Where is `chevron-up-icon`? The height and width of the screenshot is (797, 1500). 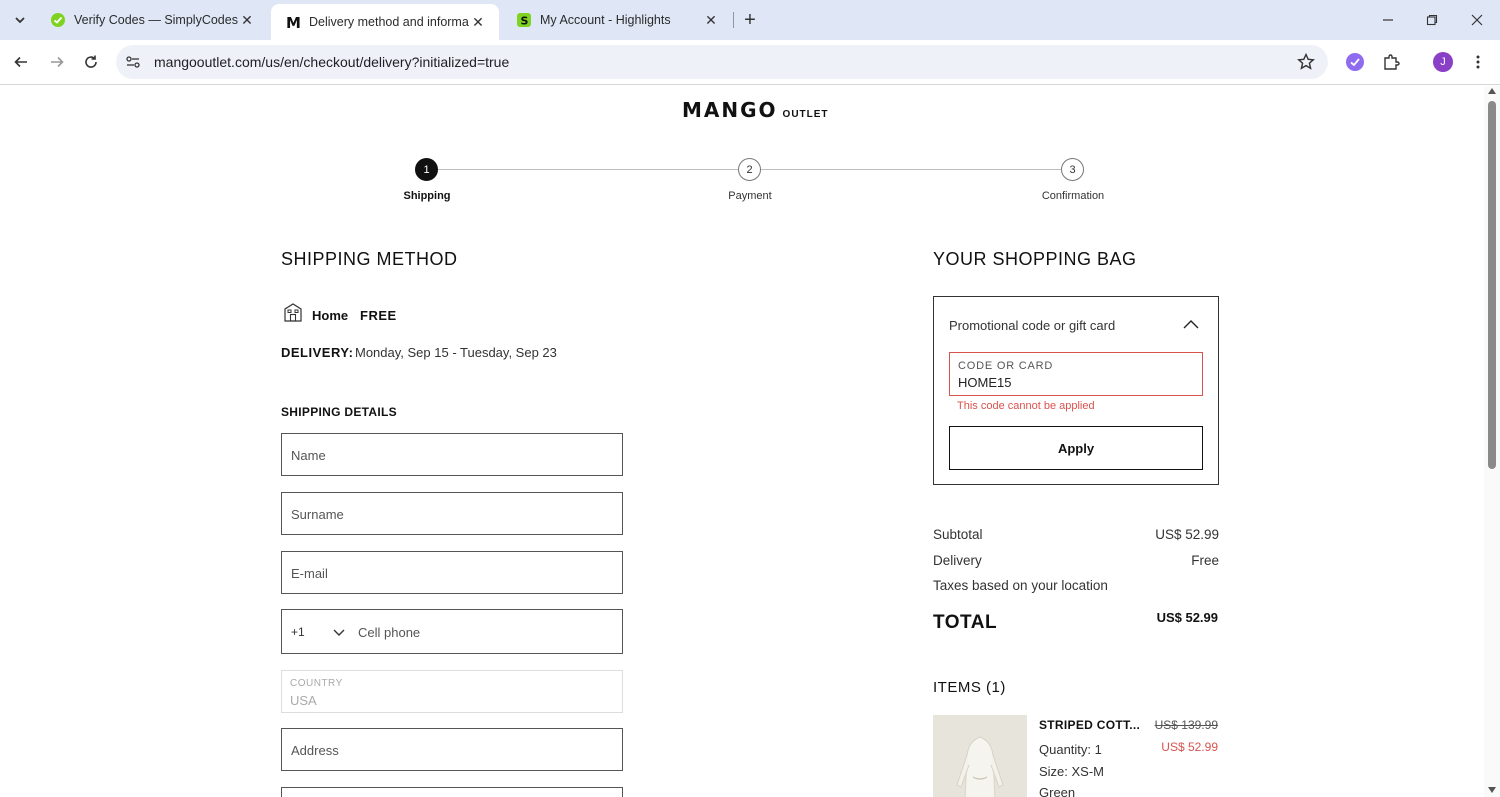 chevron-up-icon is located at coordinates (1191, 324).